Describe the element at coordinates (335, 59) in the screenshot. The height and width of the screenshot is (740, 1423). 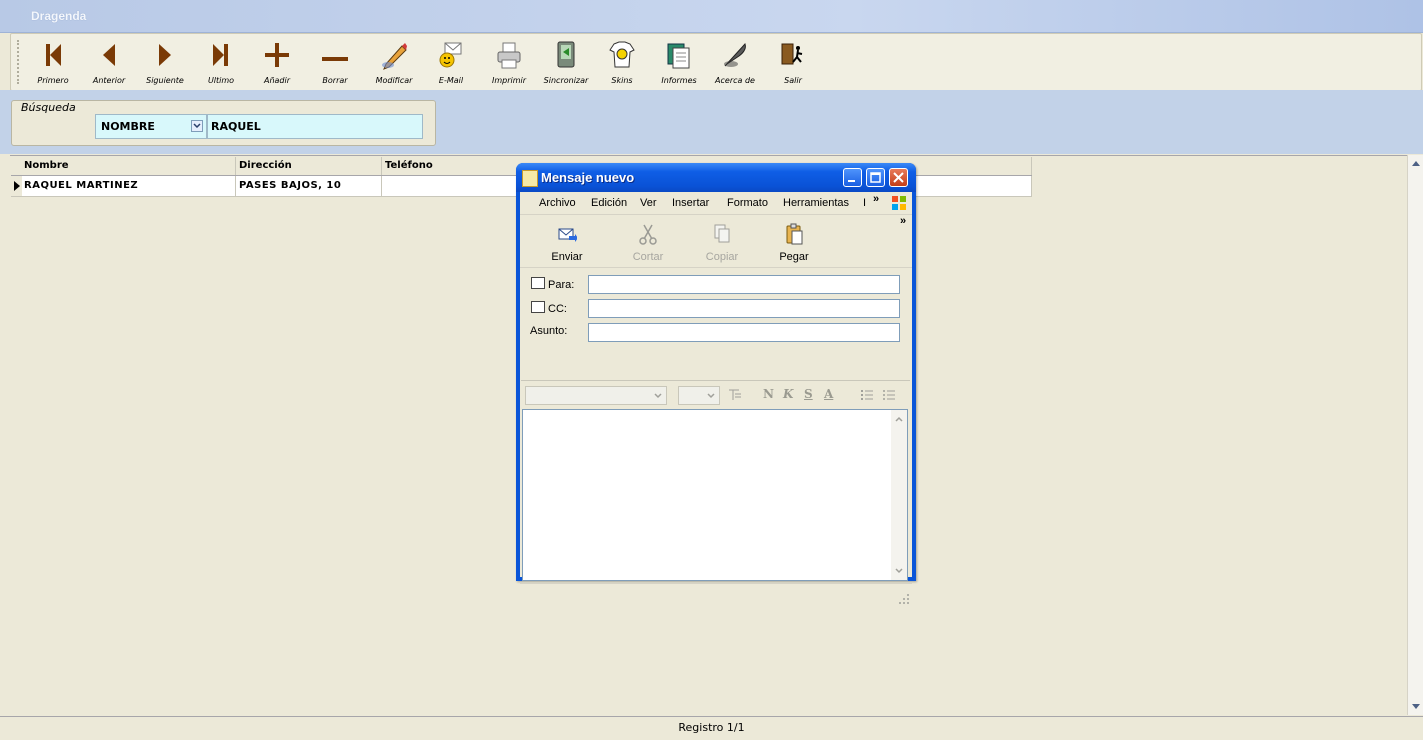
I see `delete-icon` at that location.